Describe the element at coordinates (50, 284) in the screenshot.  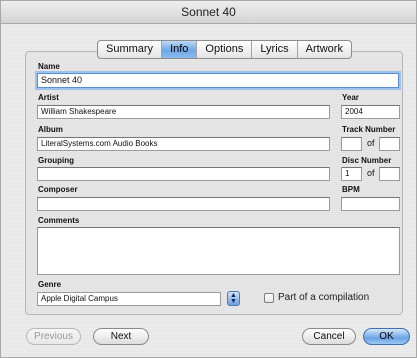
I see `genre-label: Genre` at that location.